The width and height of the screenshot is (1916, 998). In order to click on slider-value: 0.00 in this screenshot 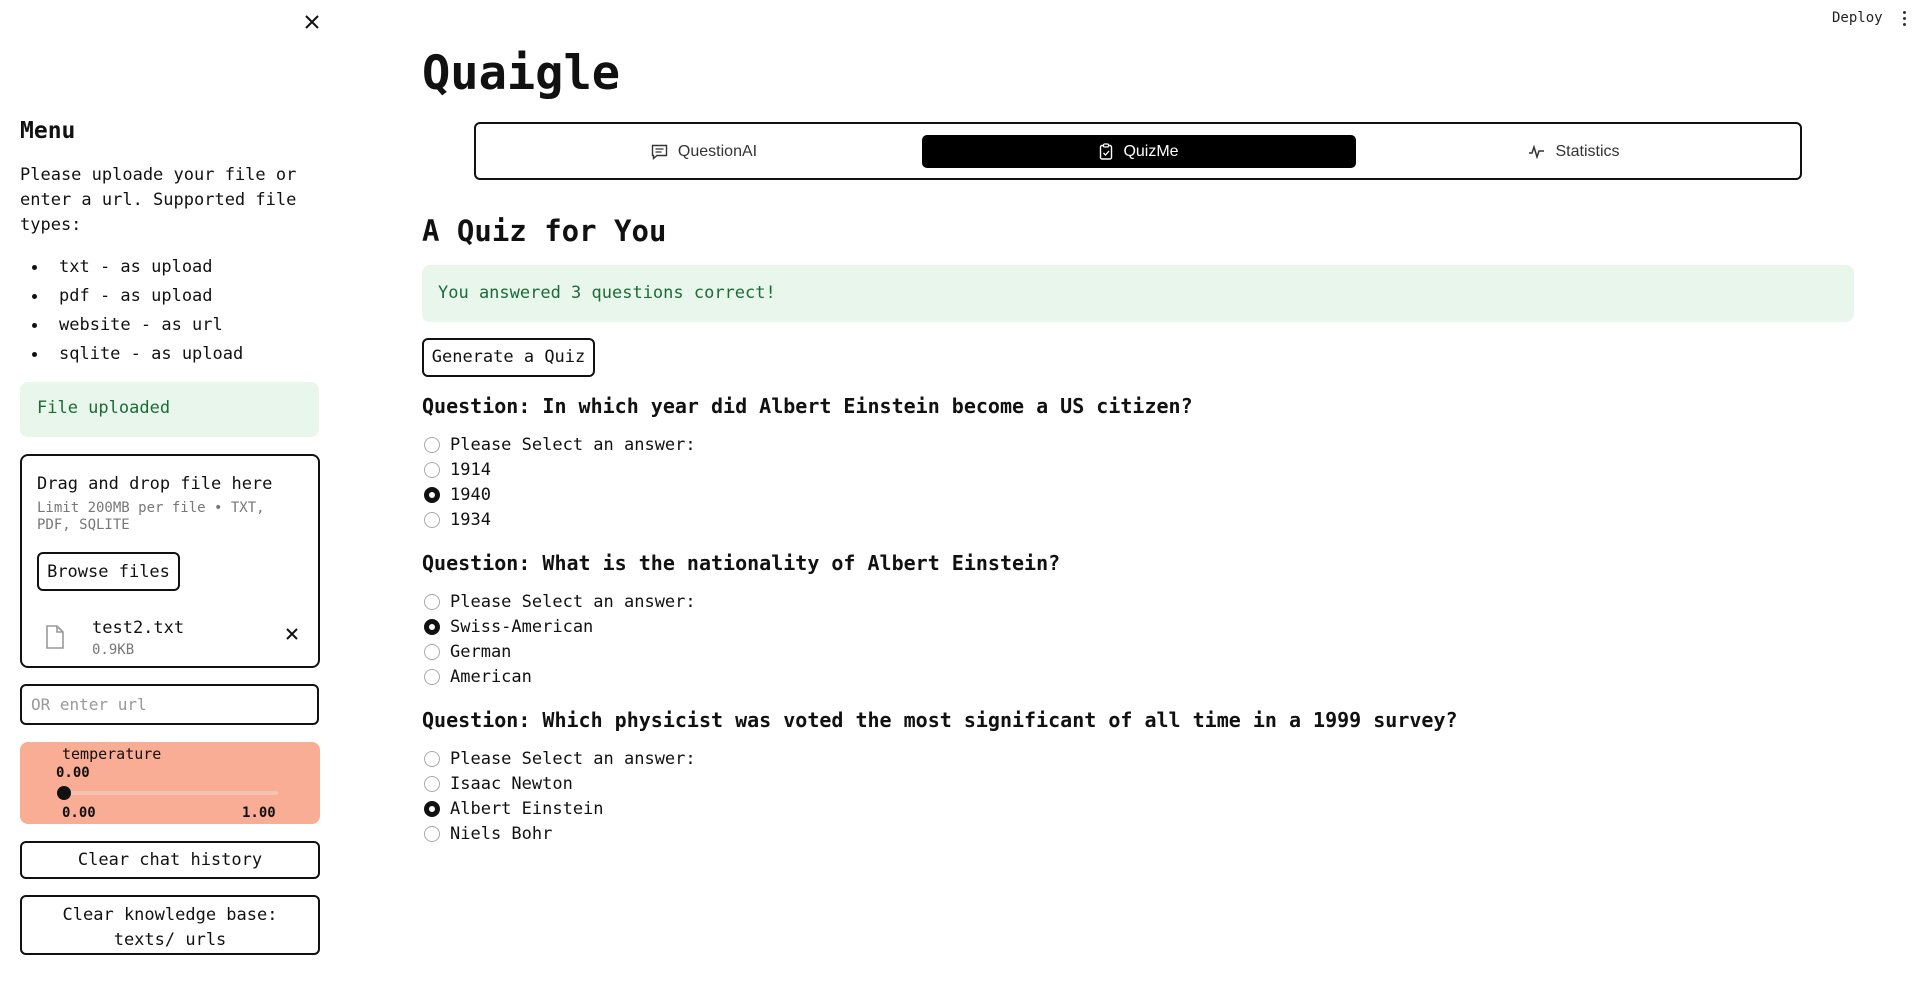, I will do `click(73, 773)`.